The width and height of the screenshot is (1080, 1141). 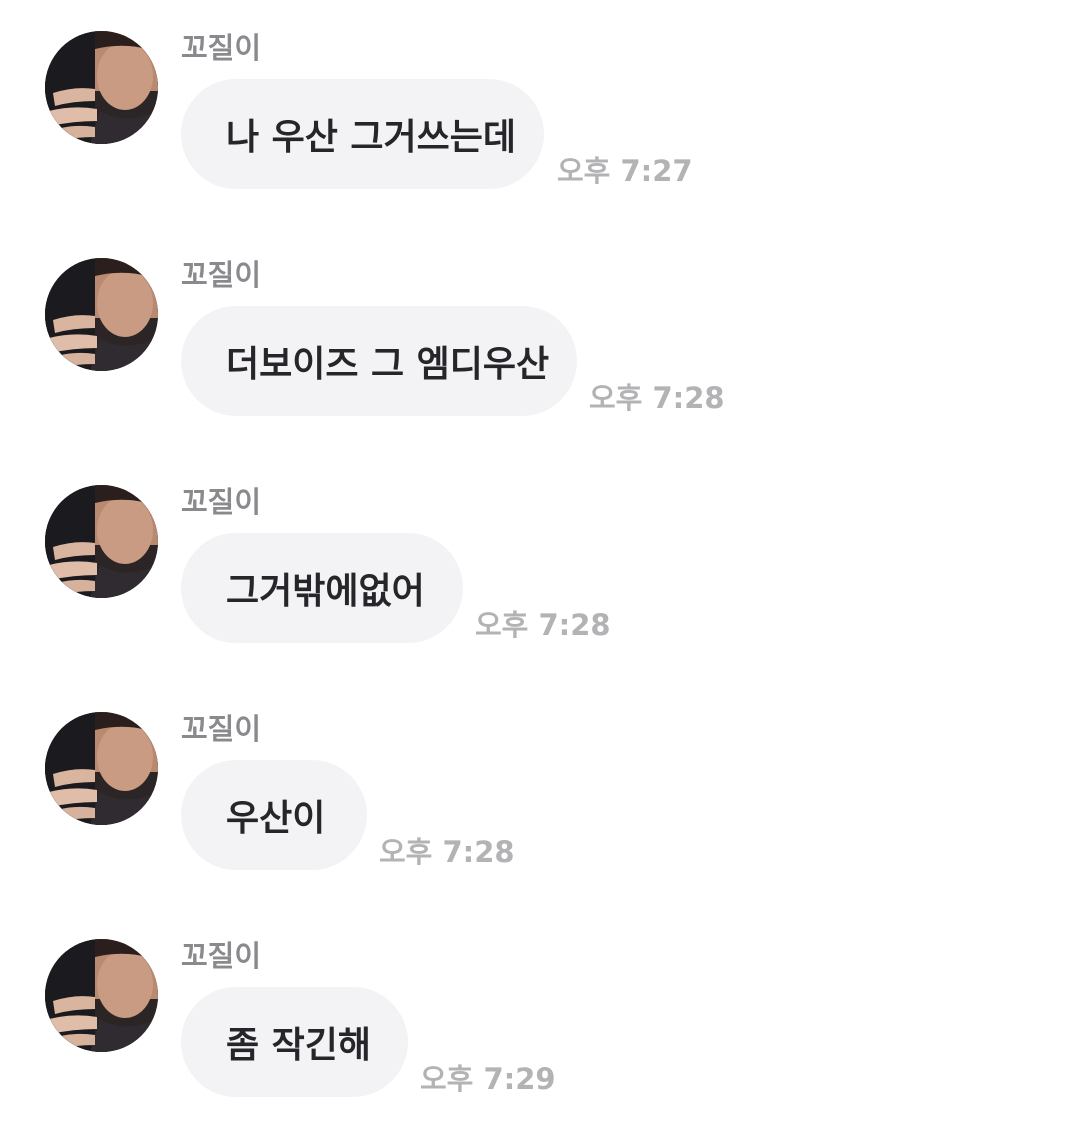 I want to click on message-bubble: 좀 작긴해, so click(x=294, y=1042).